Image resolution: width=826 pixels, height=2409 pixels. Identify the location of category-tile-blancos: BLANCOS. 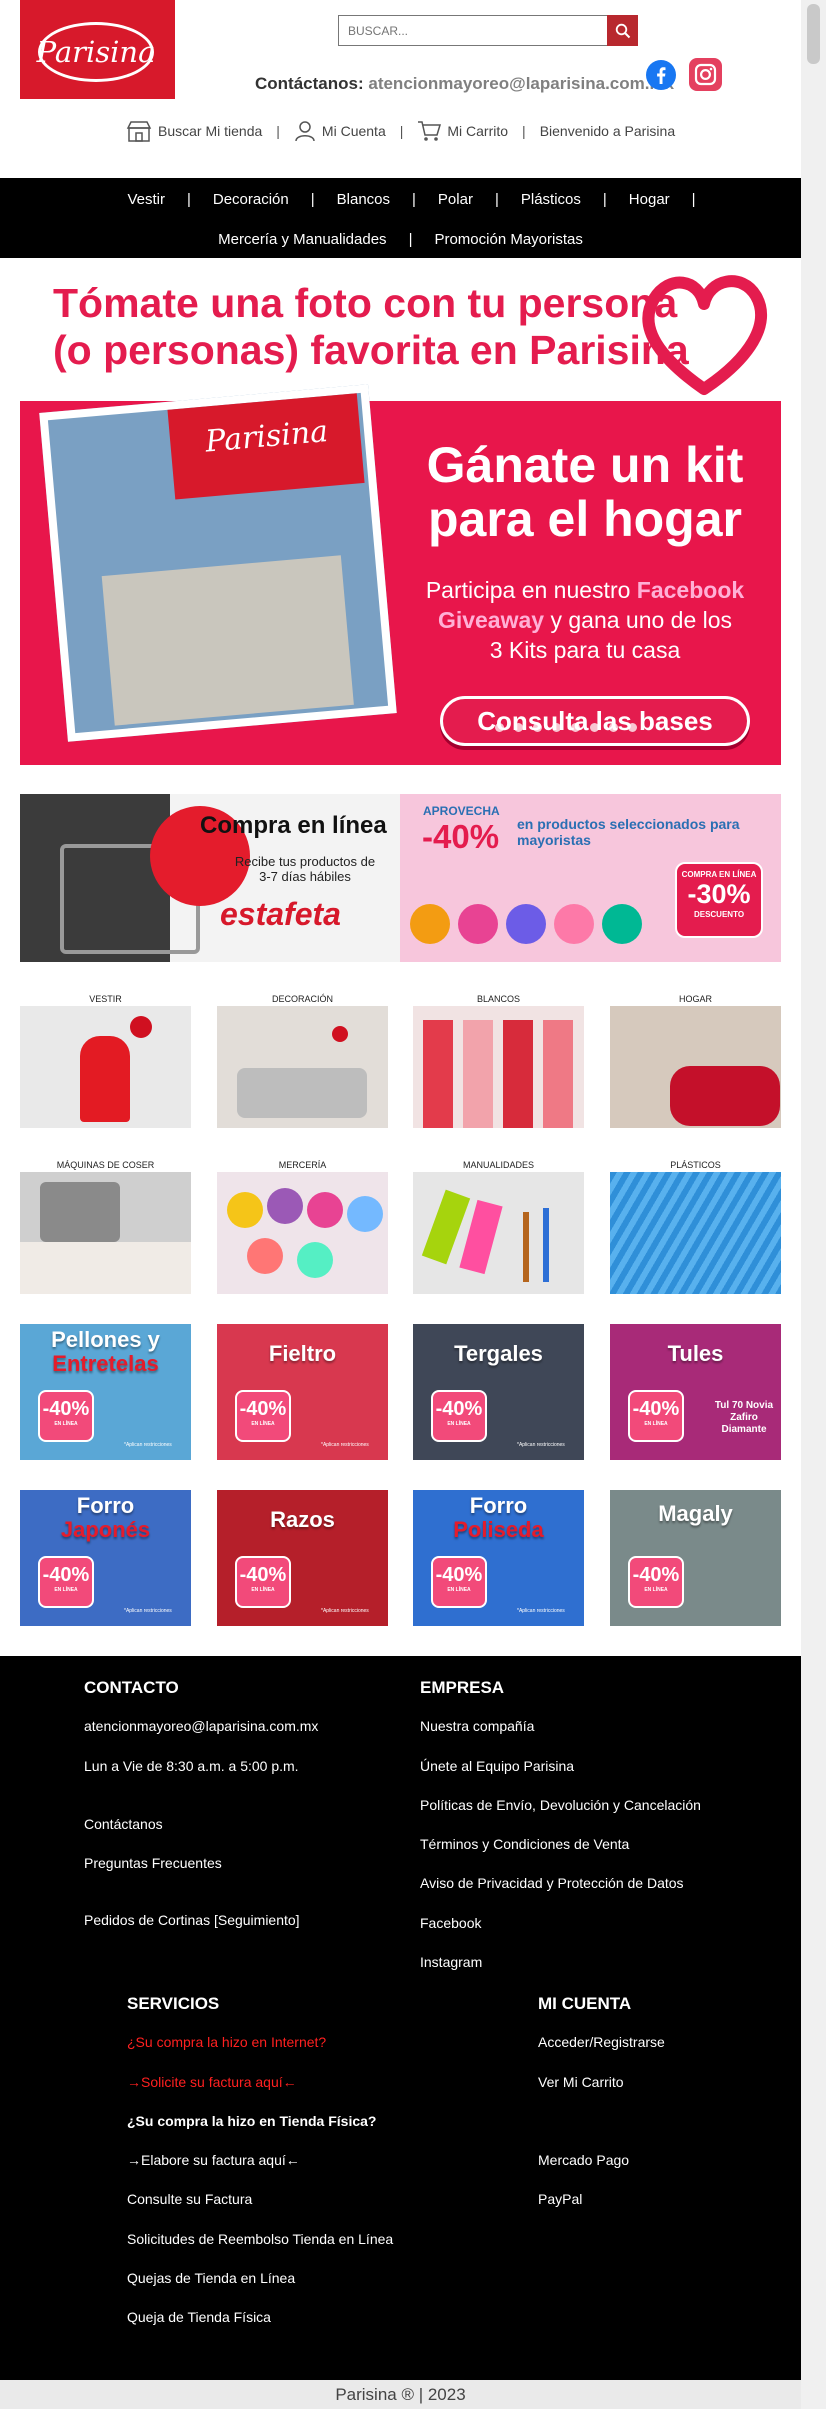
(498, 1060).